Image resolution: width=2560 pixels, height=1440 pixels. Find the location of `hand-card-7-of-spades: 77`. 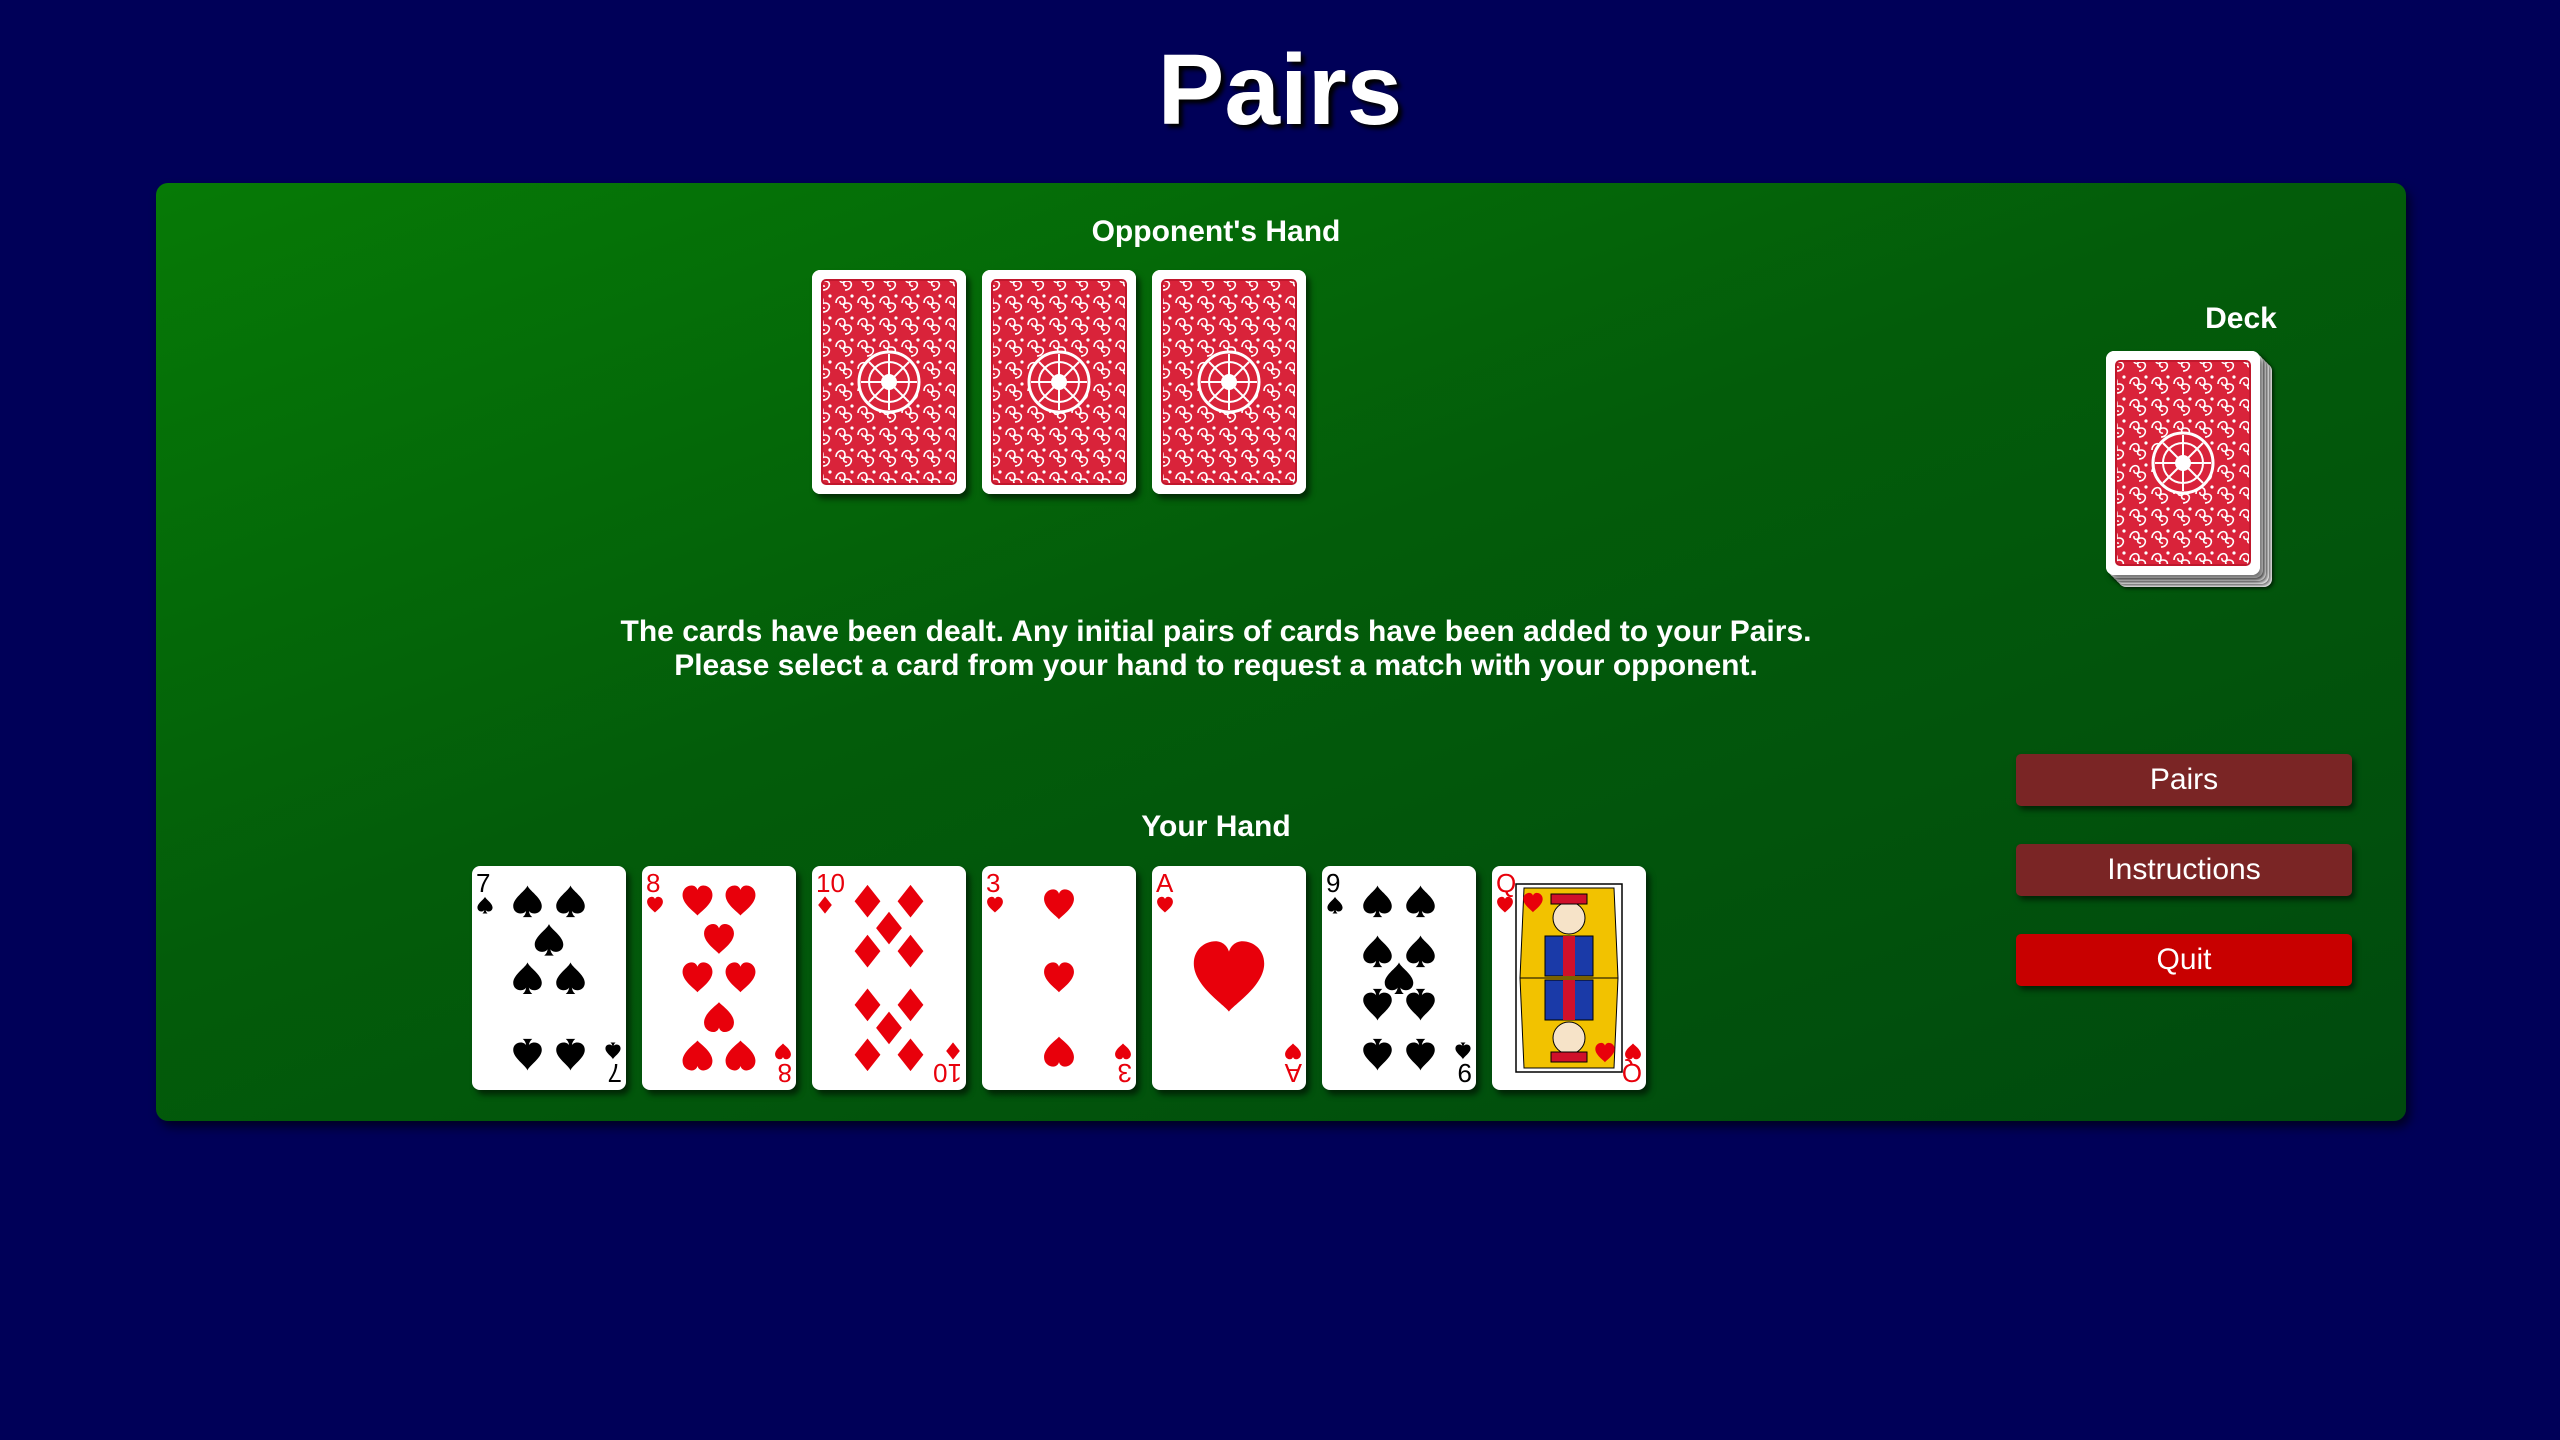

hand-card-7-of-spades: 77 is located at coordinates (549, 978).